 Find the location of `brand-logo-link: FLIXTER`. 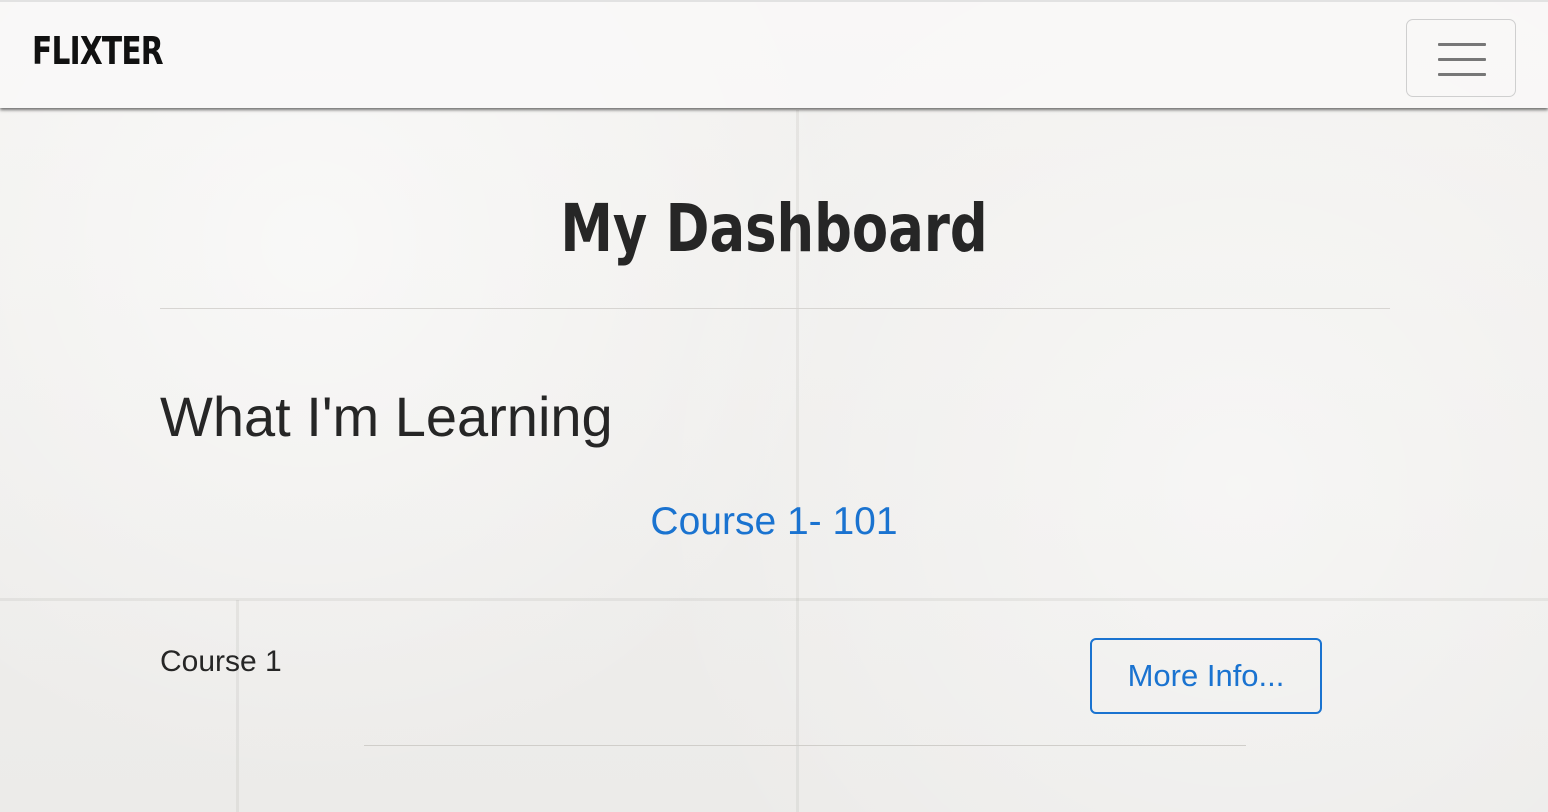

brand-logo-link: FLIXTER is located at coordinates (98, 51).